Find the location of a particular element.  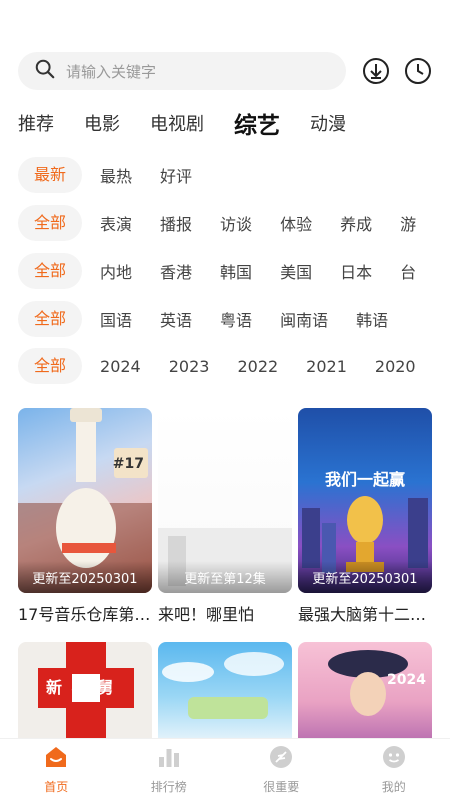

filter-type-option: 养成 is located at coordinates (356, 223).